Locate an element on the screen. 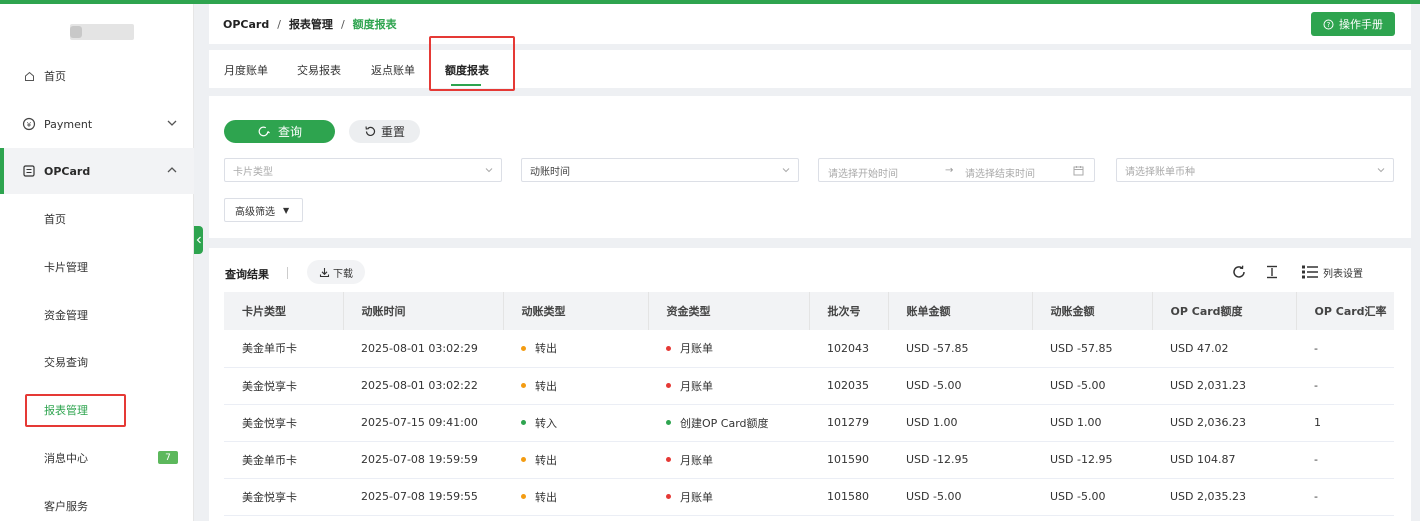 The image size is (1420, 521). nav-payment: ¥ Payment is located at coordinates (97, 124).